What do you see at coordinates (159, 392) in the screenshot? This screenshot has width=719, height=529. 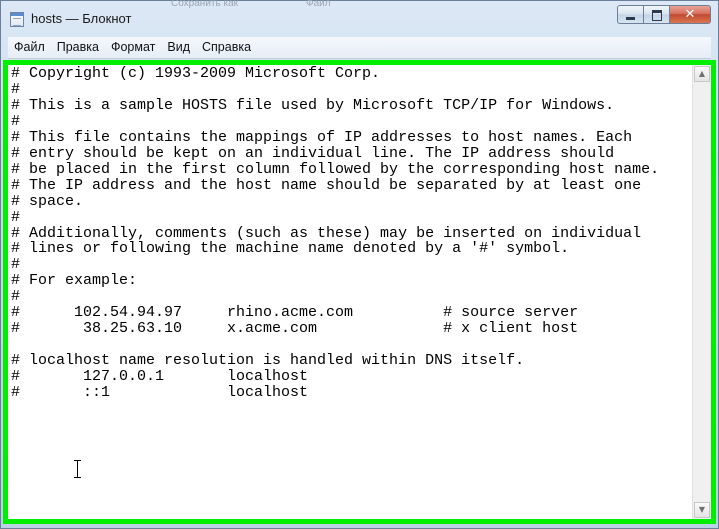 I see `text-line: # ::1 localhost` at bounding box center [159, 392].